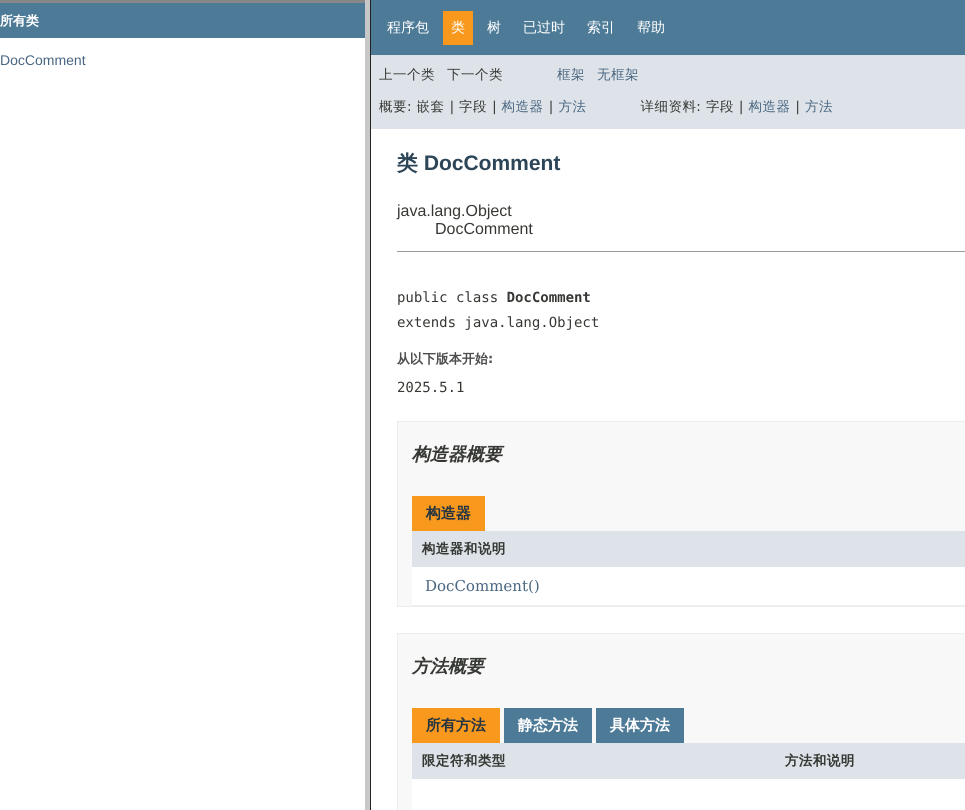 The image size is (965, 810). Describe the element at coordinates (544, 27) in the screenshot. I see `nav-tab: 已过时` at that location.